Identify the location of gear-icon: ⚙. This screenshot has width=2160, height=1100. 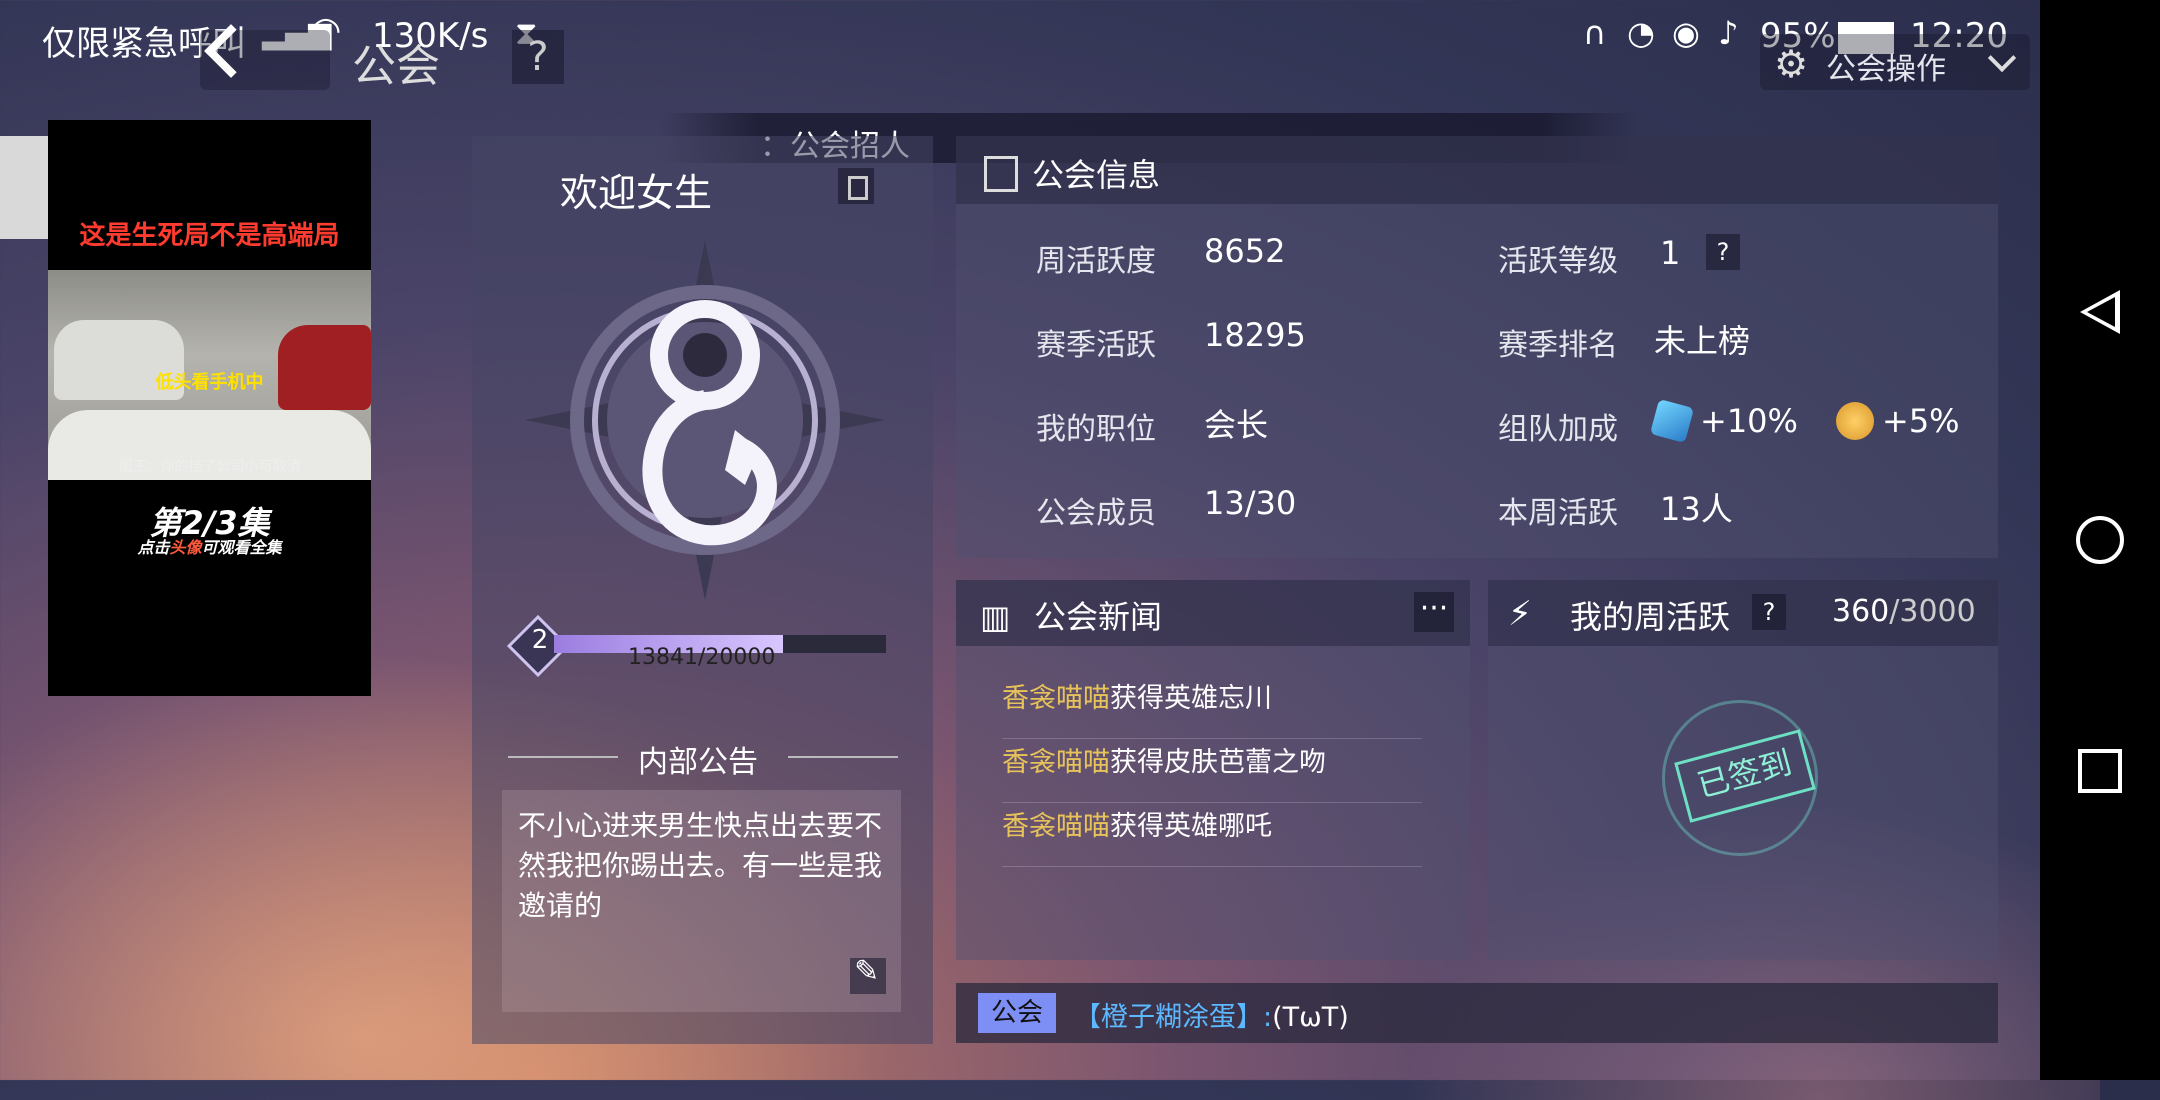
(1791, 64).